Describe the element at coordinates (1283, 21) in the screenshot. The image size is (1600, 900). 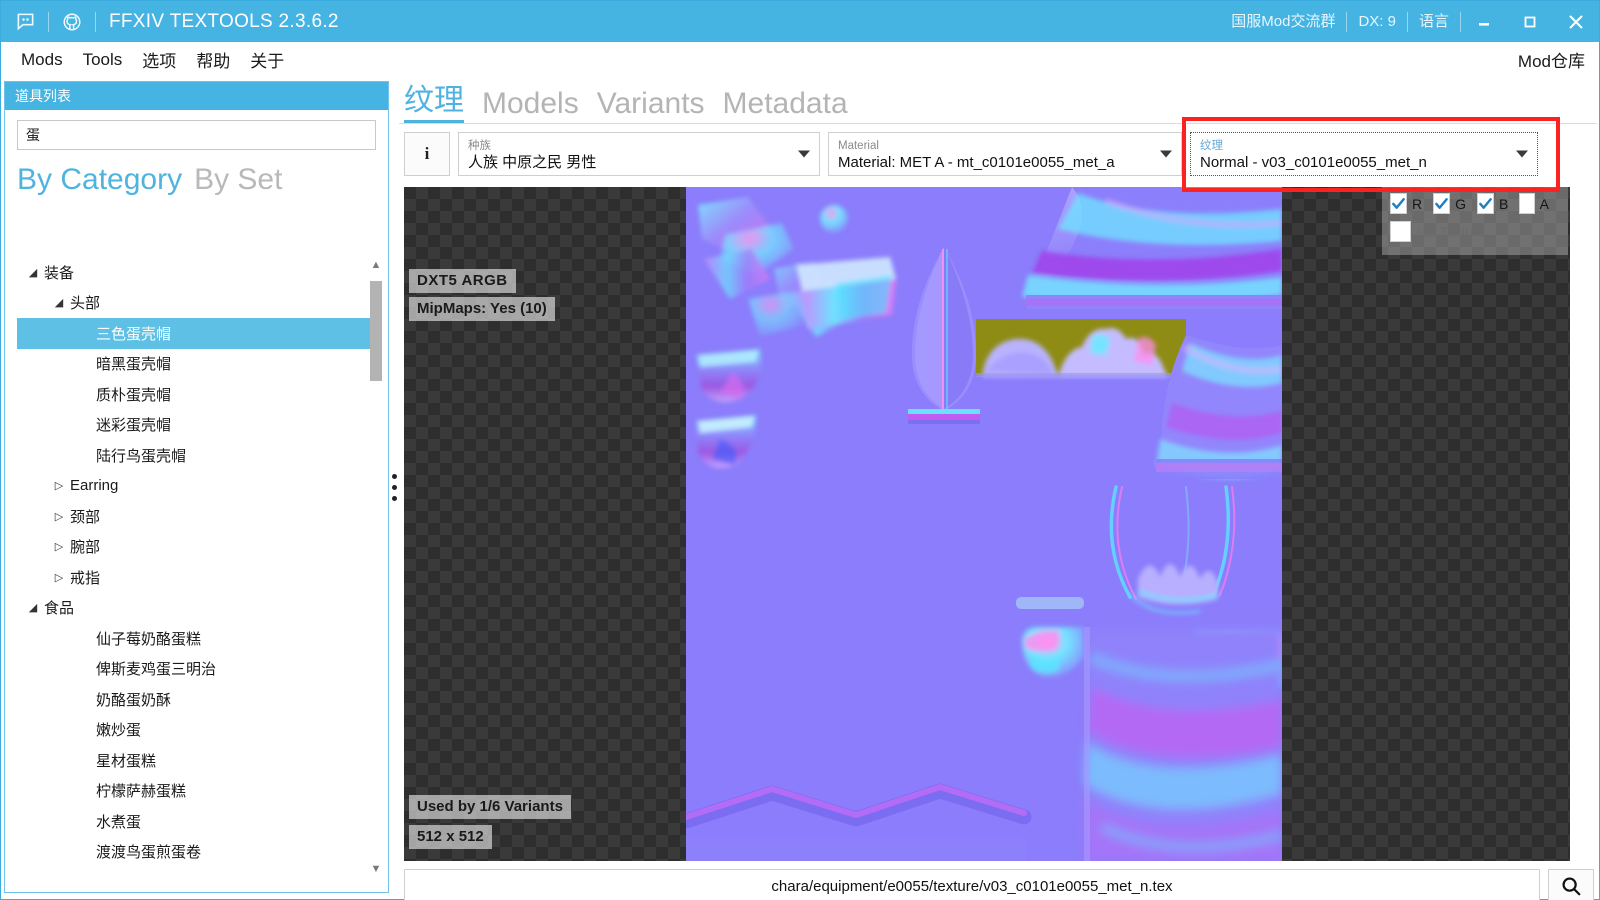
I see `discord-group-link: 国服Mod交流群` at that location.